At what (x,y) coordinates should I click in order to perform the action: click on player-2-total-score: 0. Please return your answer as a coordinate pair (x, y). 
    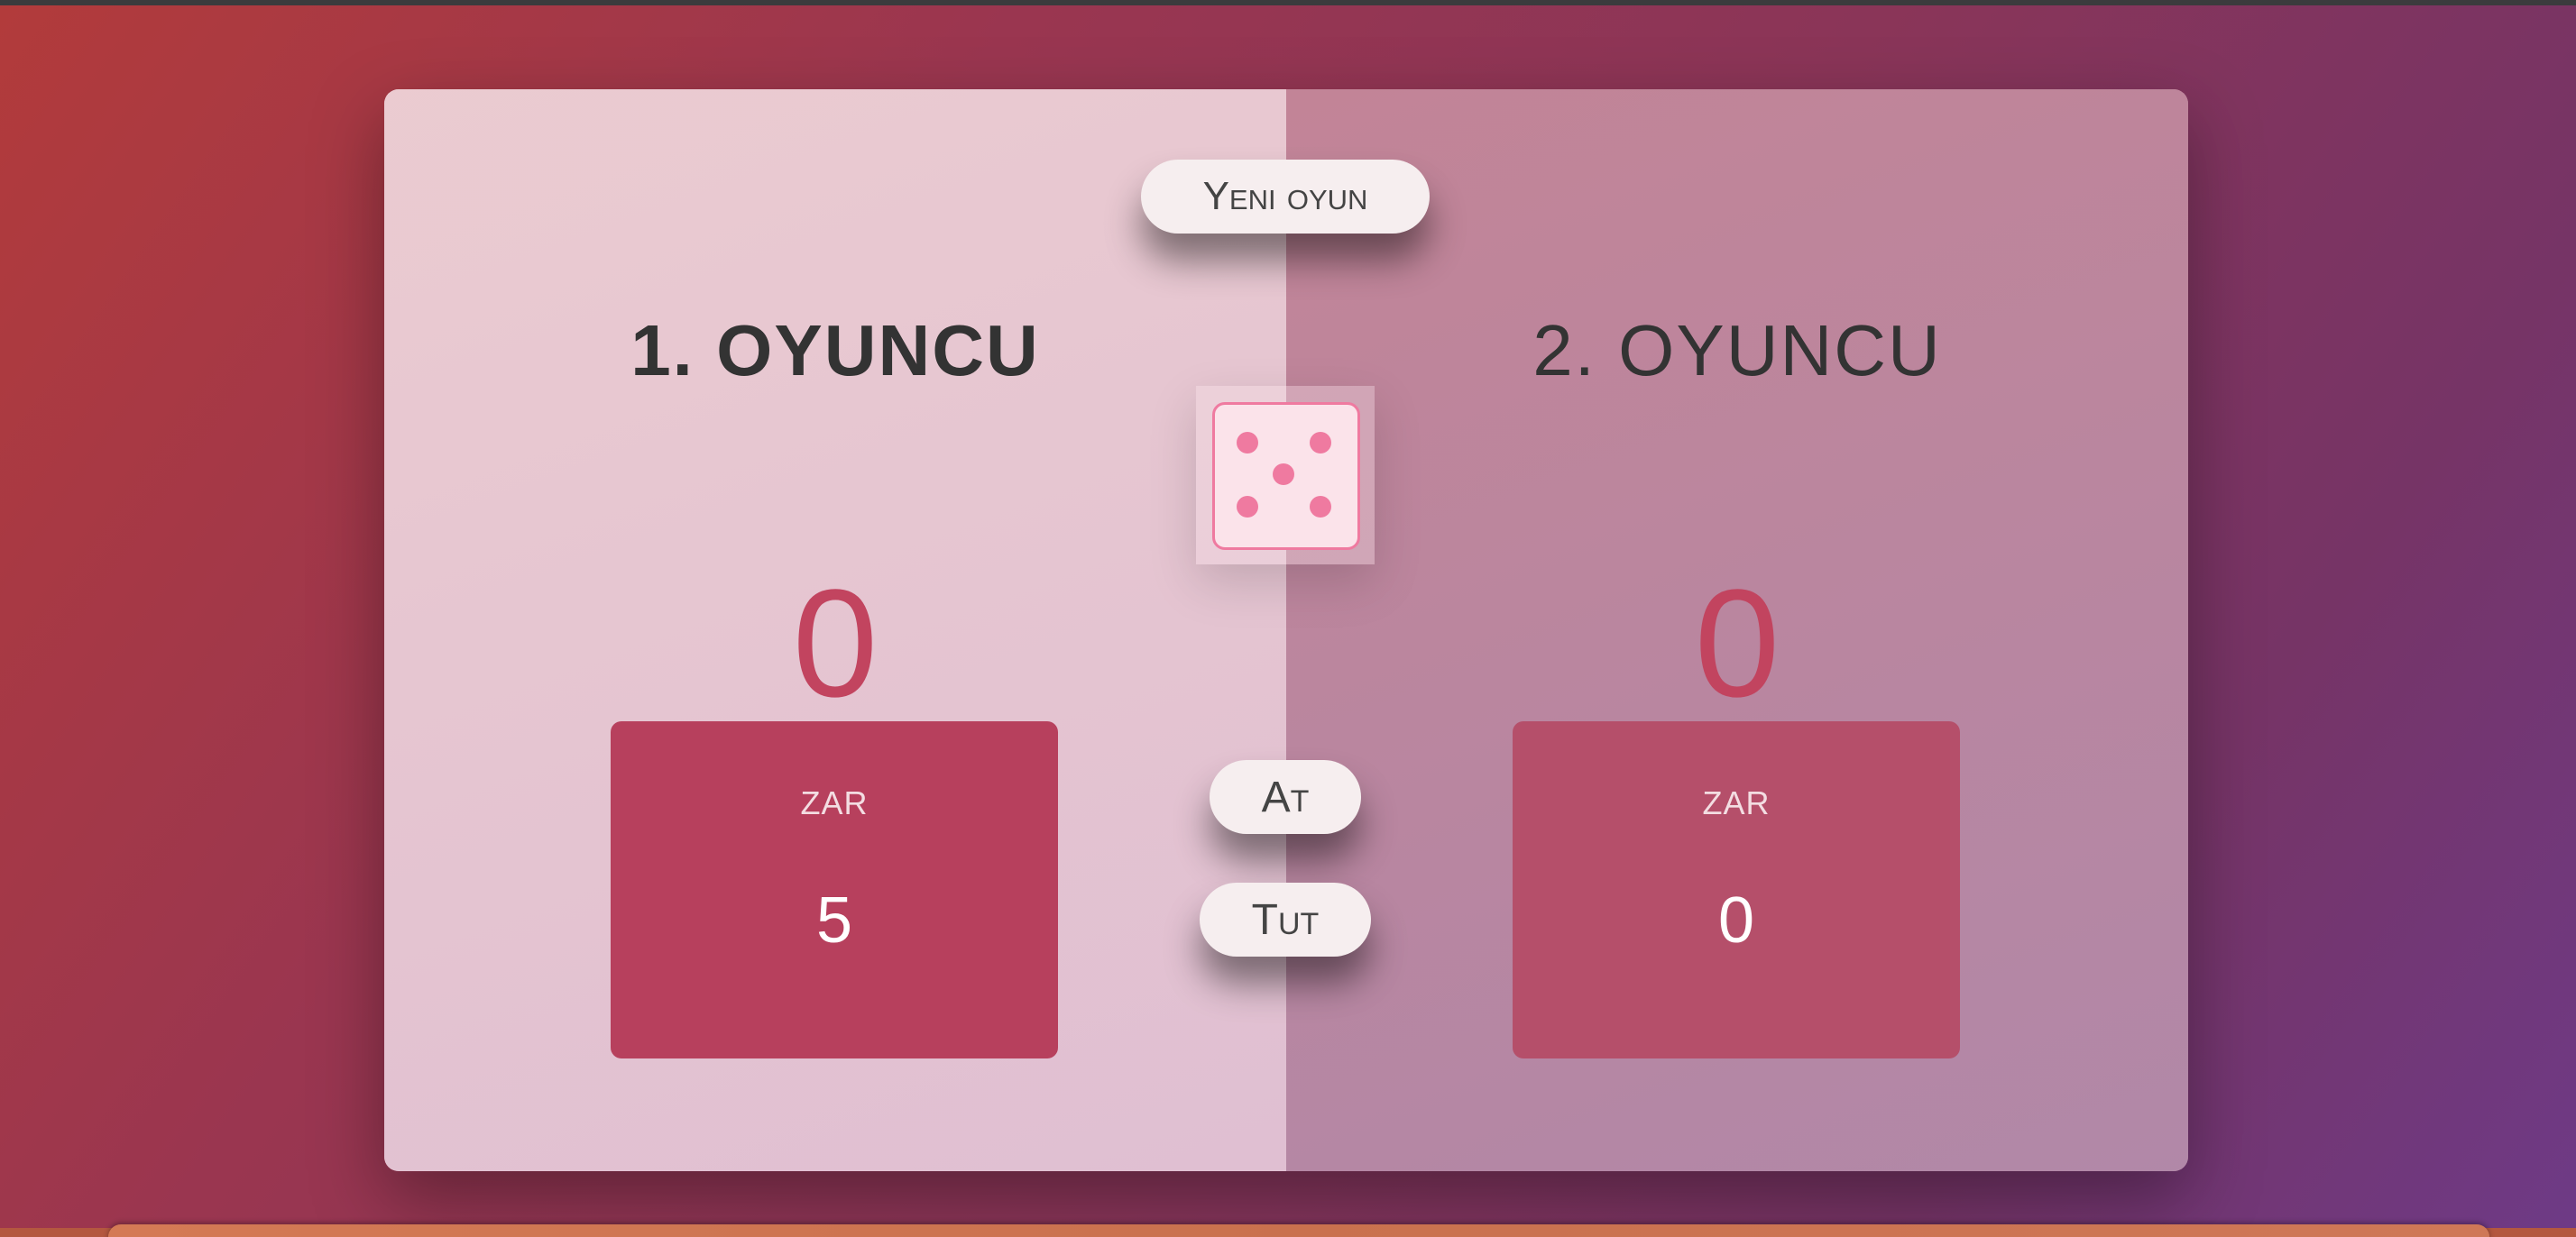
    Looking at the image, I should click on (1737, 643).